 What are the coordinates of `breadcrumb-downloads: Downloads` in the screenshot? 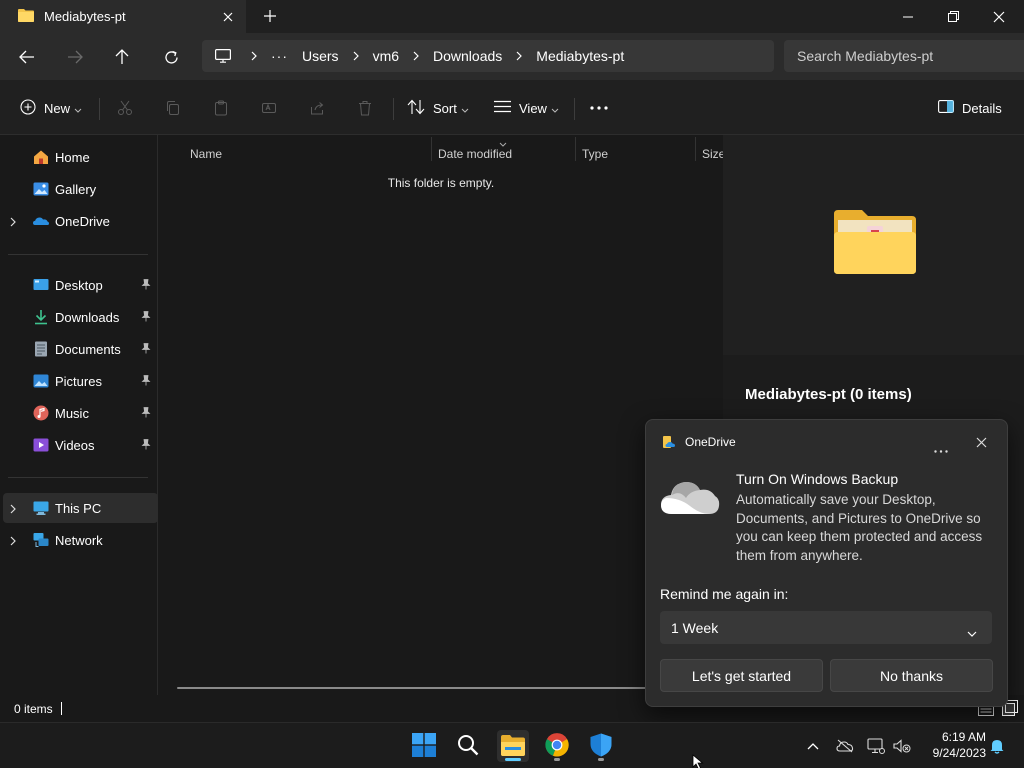 It's located at (467, 56).